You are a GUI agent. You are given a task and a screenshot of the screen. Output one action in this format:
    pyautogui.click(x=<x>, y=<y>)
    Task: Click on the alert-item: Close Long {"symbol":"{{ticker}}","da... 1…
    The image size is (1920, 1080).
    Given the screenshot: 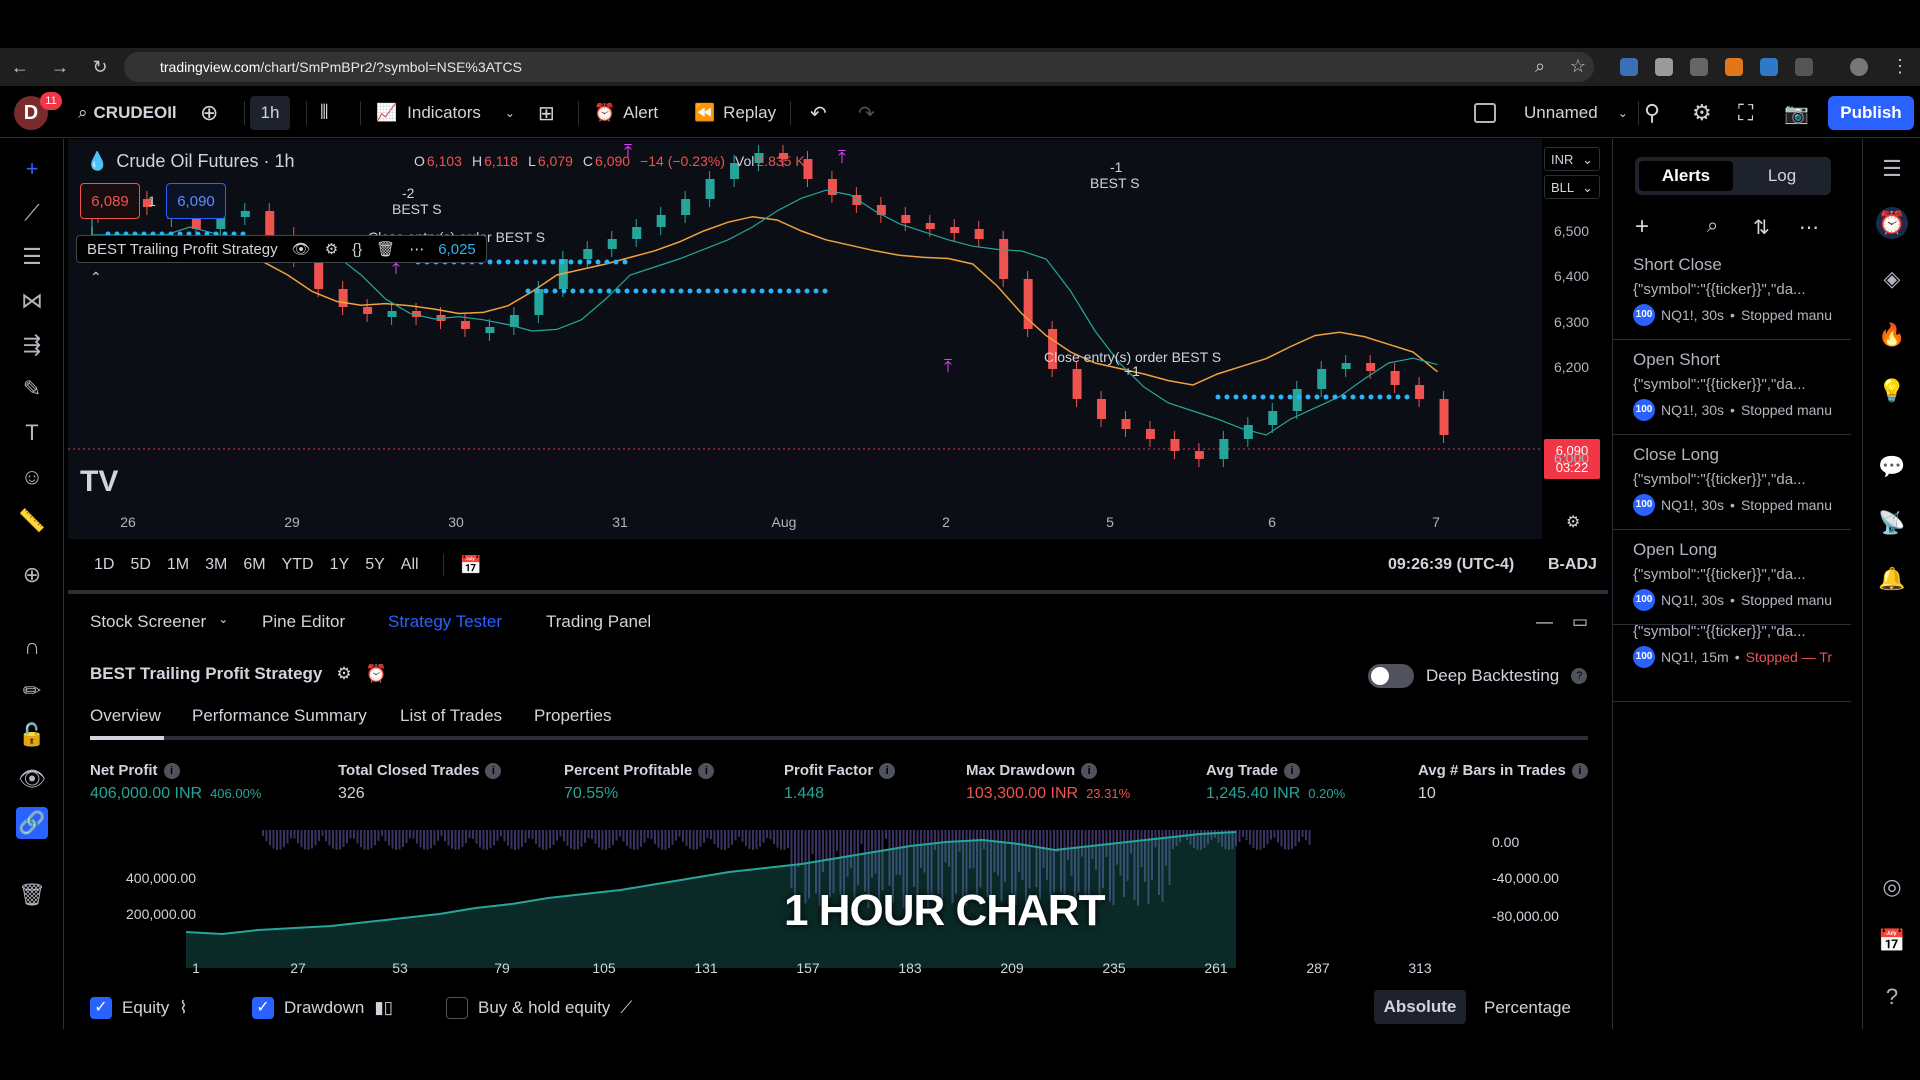 What is the action you would take?
    pyautogui.click(x=1738, y=480)
    